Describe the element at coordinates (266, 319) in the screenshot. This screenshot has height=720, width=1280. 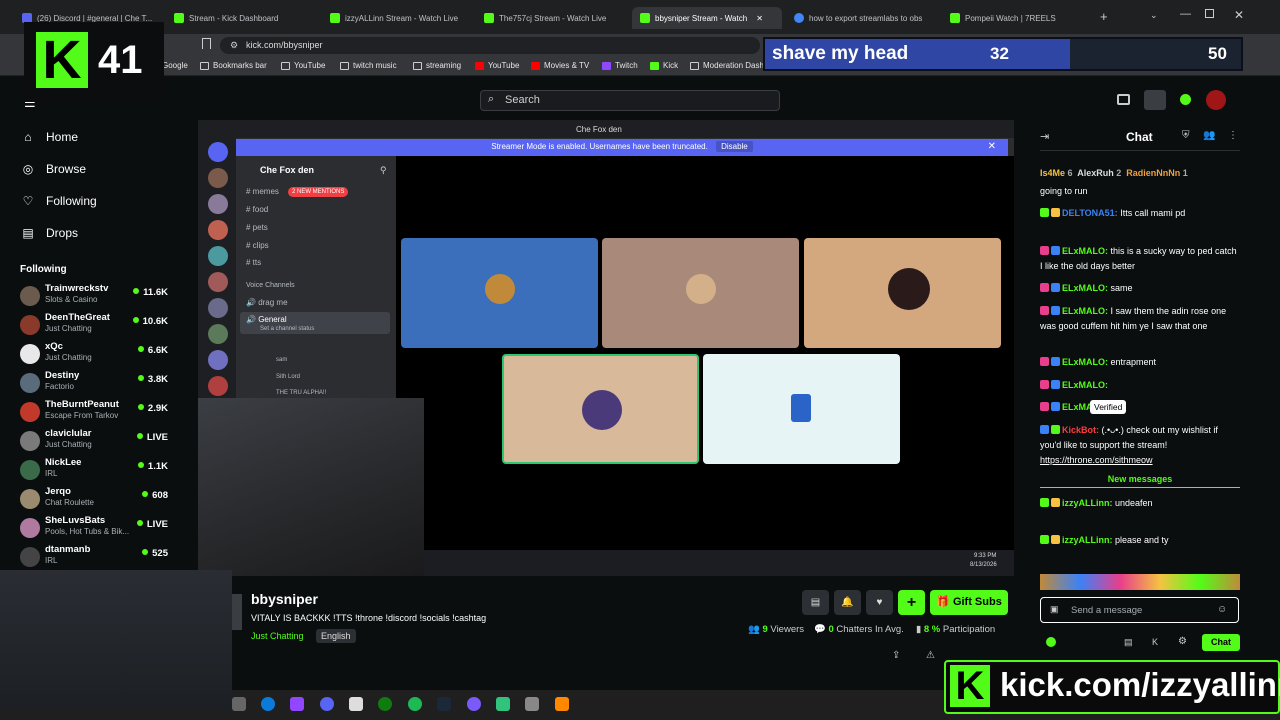
I see `voice-channel-general: 🔊 General` at that location.